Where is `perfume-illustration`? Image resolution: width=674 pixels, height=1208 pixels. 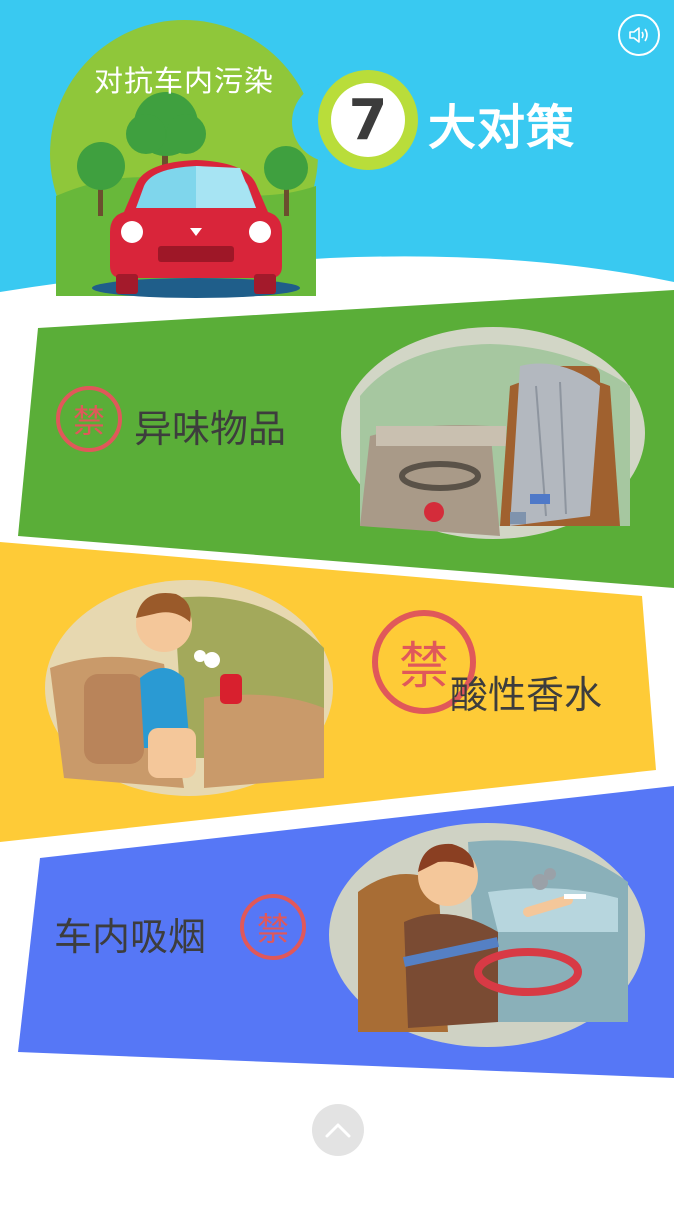 perfume-illustration is located at coordinates (189, 688).